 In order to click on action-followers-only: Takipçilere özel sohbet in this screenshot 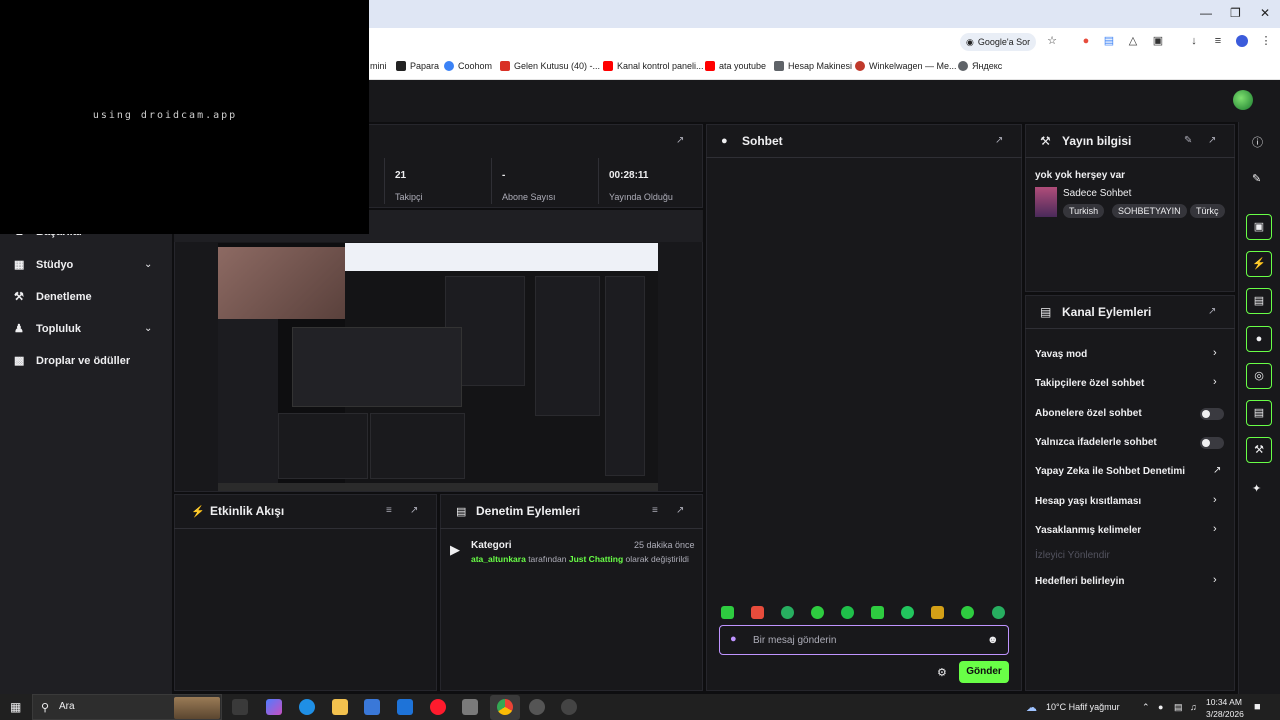, I will do `click(1089, 383)`.